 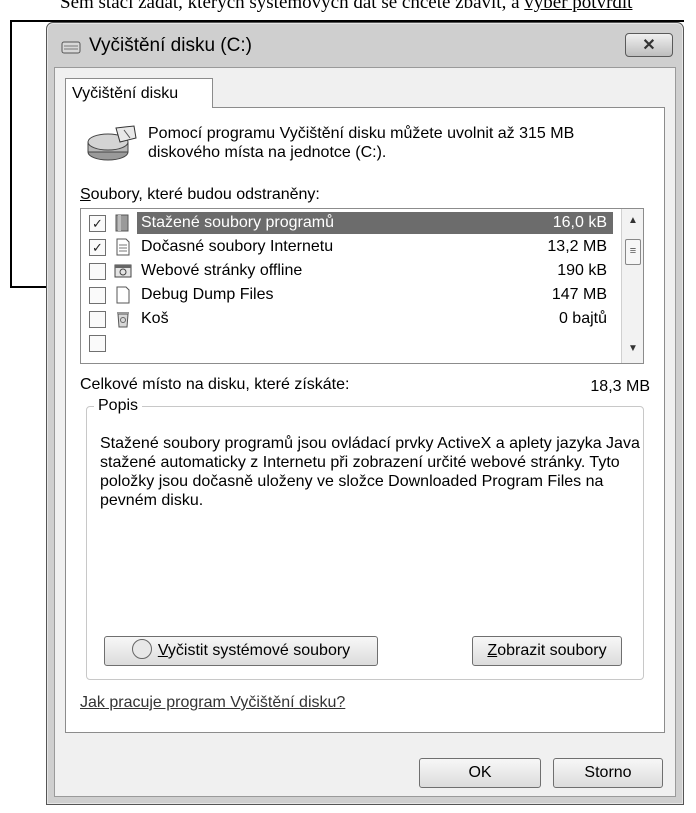 What do you see at coordinates (633, 252) in the screenshot?
I see `scroll-thumb: ≡` at bounding box center [633, 252].